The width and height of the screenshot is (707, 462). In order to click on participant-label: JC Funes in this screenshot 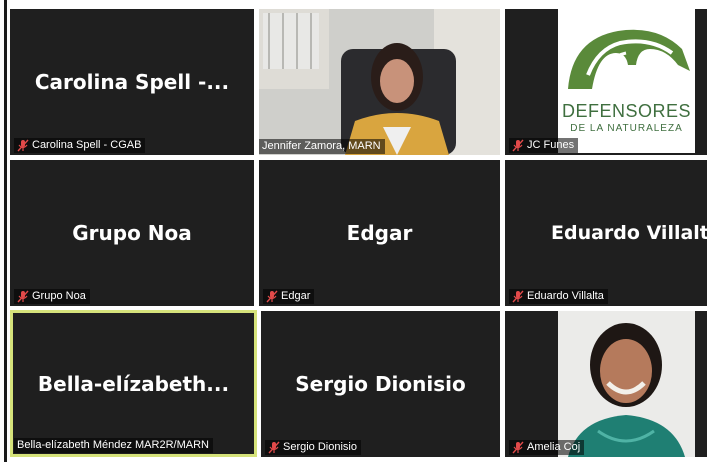, I will do `click(544, 145)`.